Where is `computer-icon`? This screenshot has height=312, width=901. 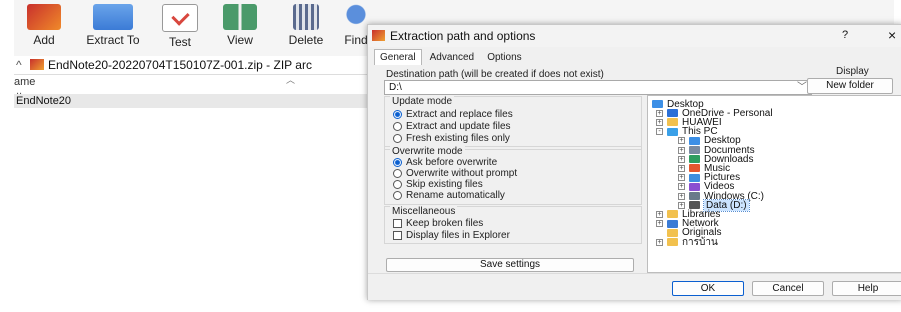 computer-icon is located at coordinates (672, 131).